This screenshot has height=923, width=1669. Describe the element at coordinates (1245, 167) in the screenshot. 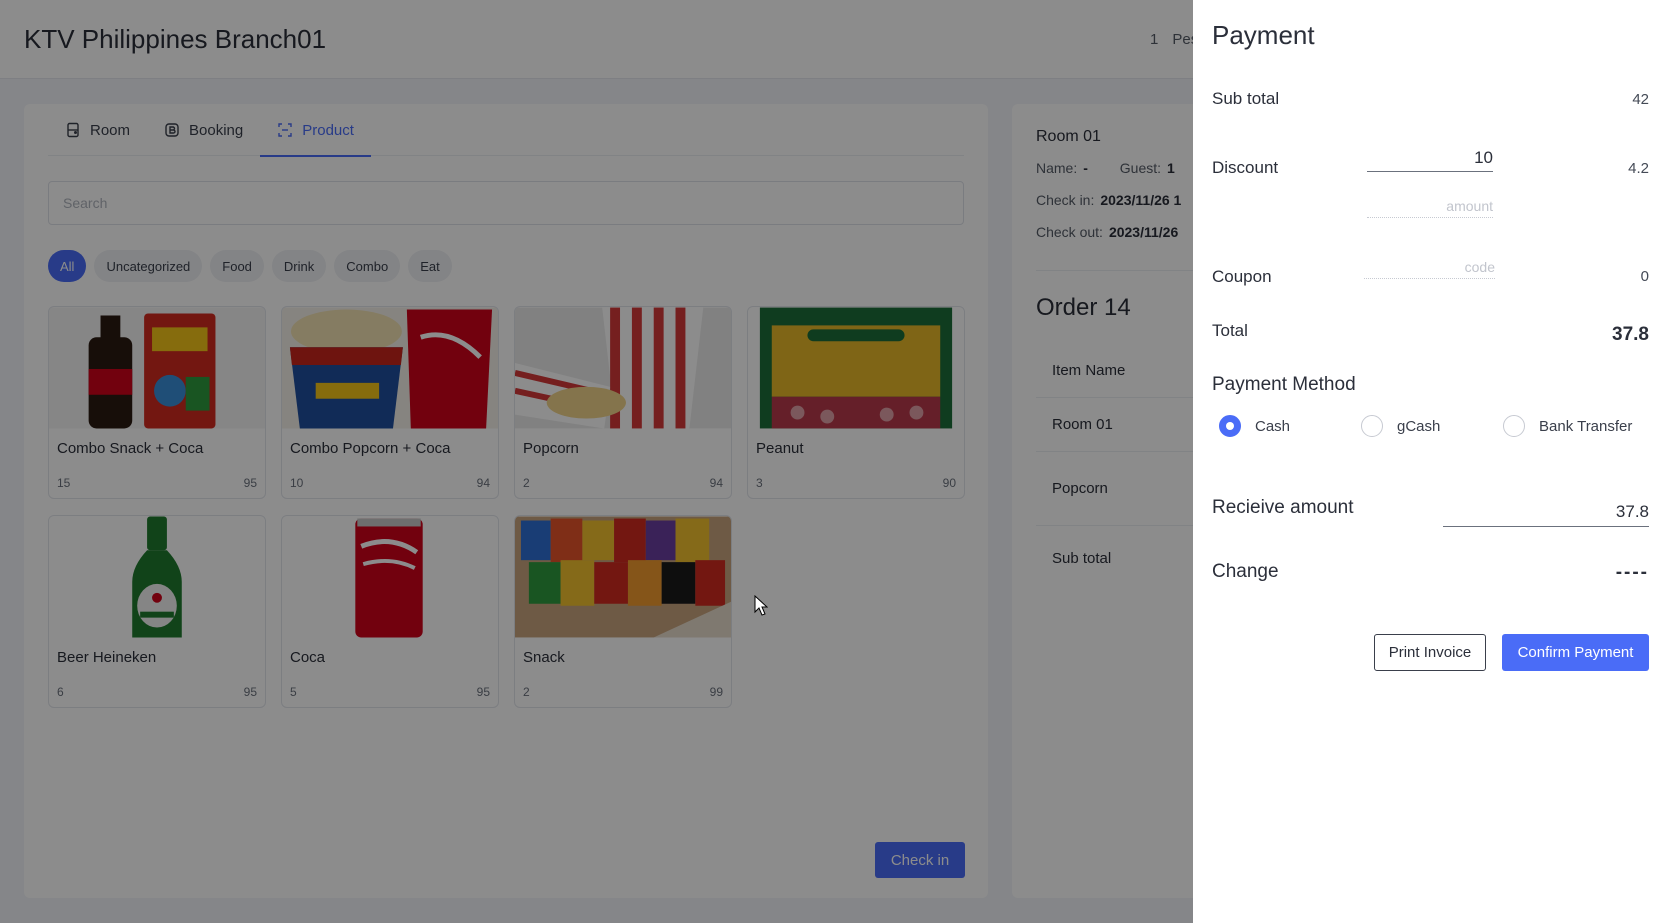

I see `discount-label: Discount` at that location.